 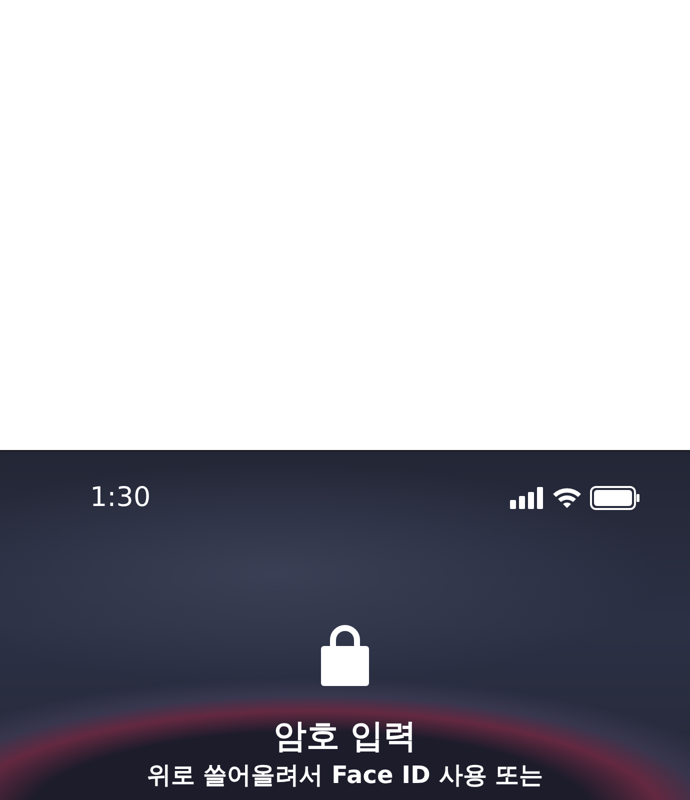 What do you see at coordinates (567, 498) in the screenshot?
I see `wifi-icon` at bounding box center [567, 498].